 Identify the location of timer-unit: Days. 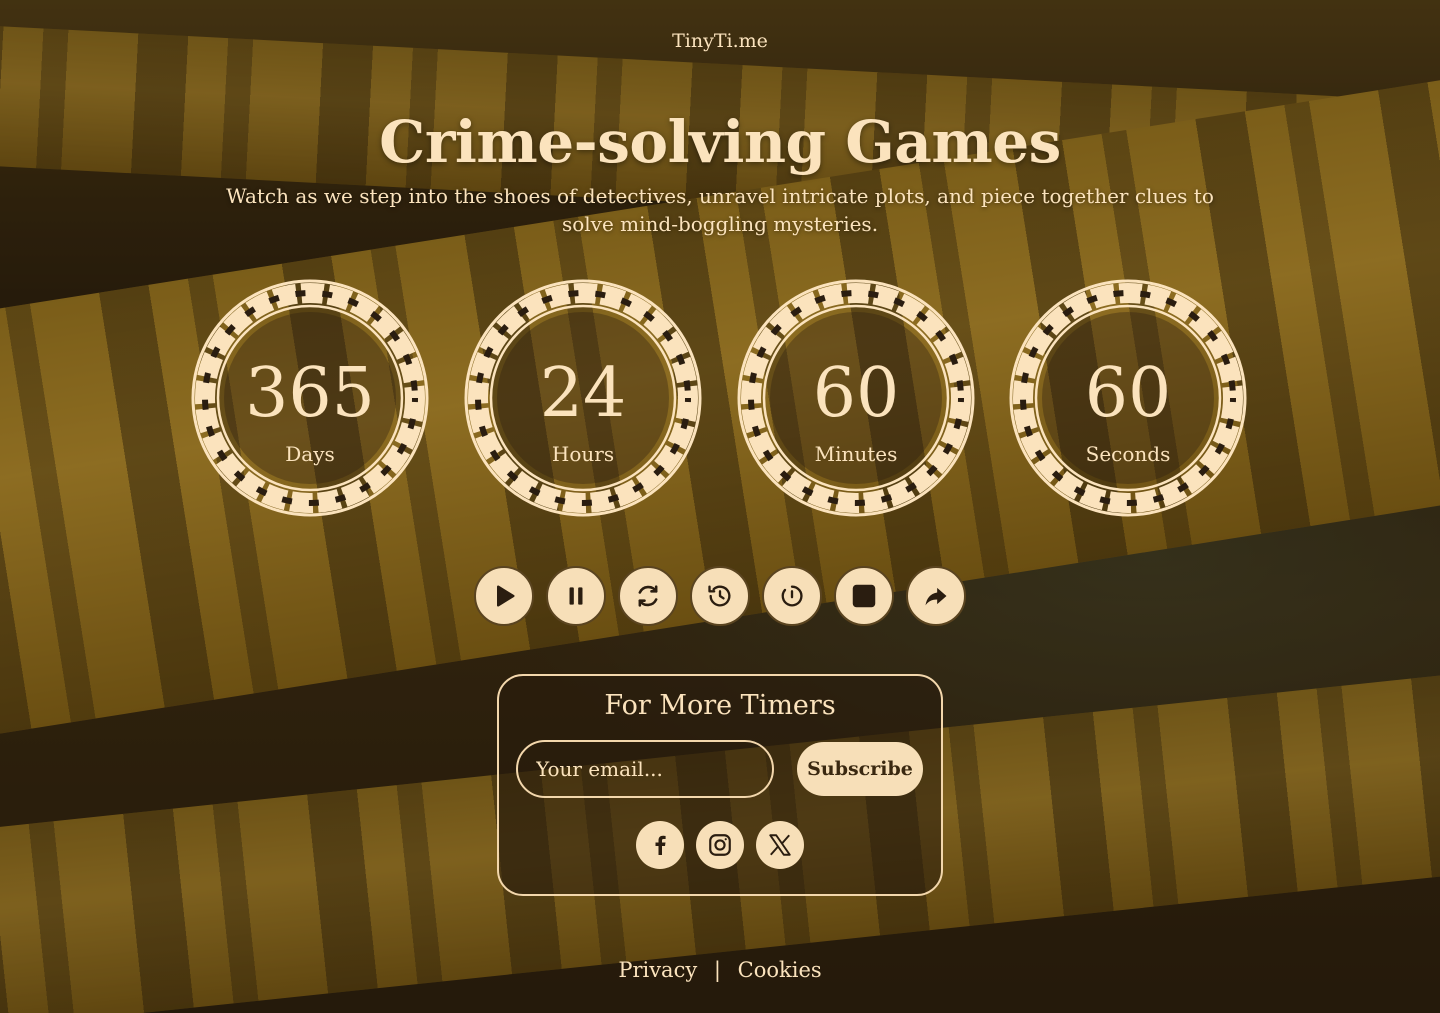
(310, 454).